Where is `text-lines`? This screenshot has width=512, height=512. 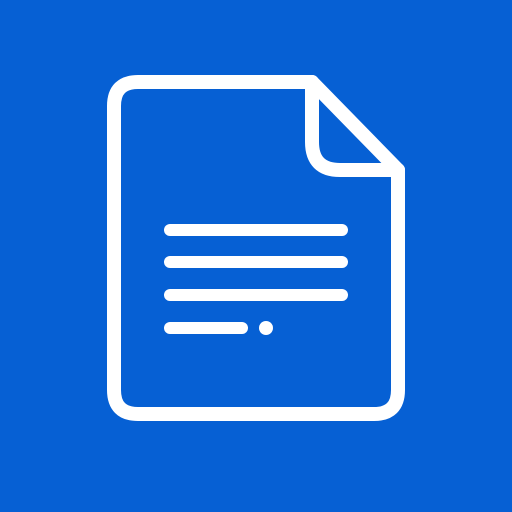
text-lines is located at coordinates (256, 279).